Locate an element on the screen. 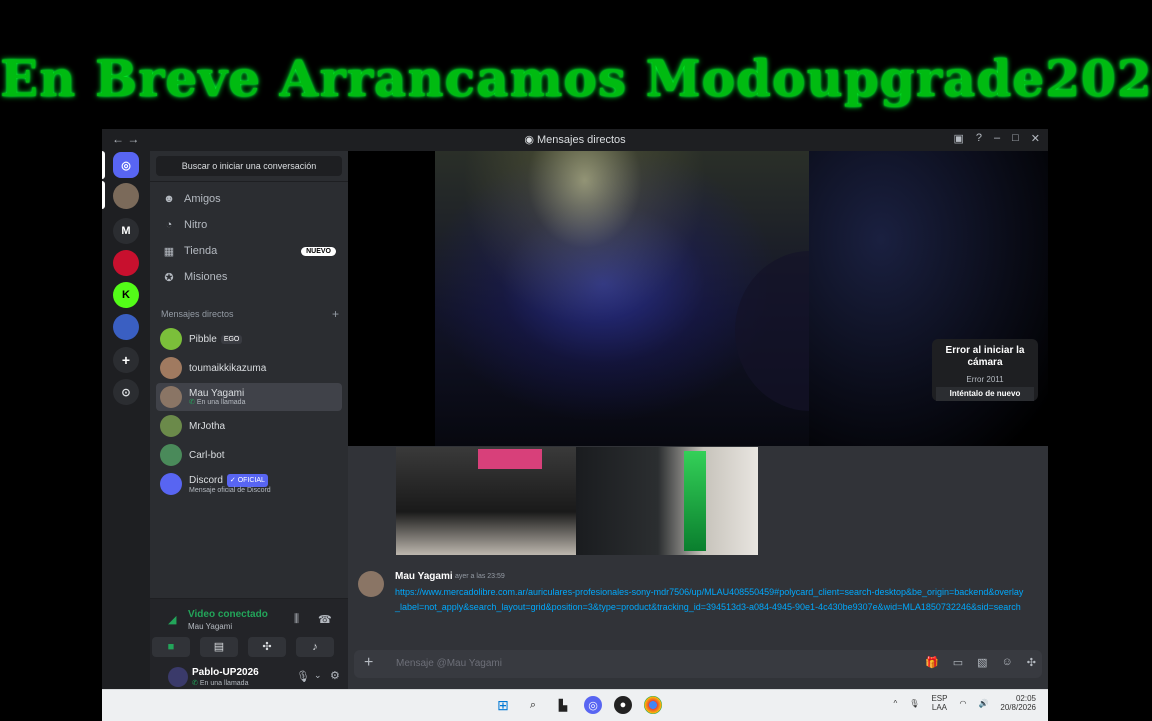 This screenshot has width=1152, height=721. close-button: ✕ is located at coordinates (1035, 138).